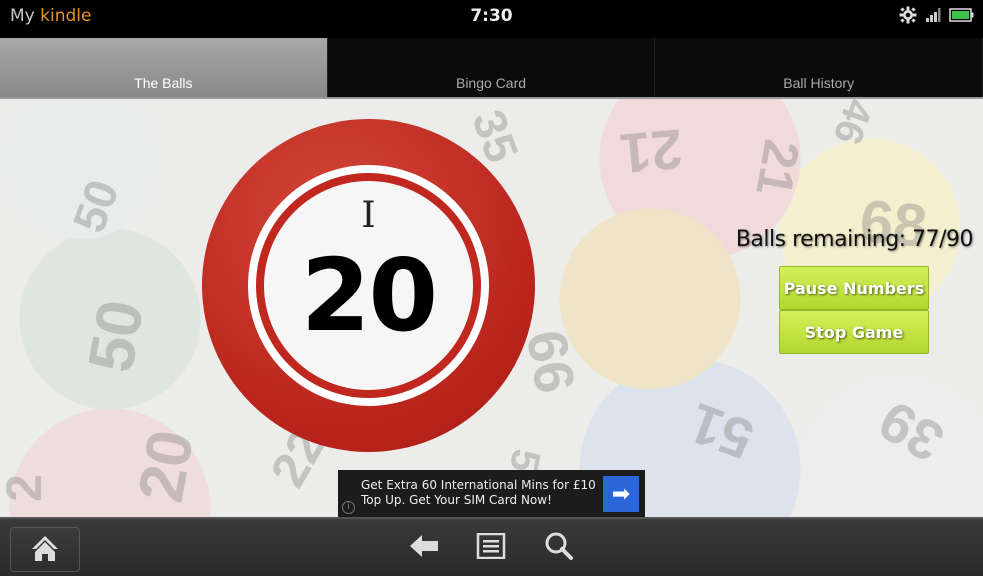 The height and width of the screenshot is (576, 983). I want to click on tab-ball-history: Ball History, so click(819, 67).